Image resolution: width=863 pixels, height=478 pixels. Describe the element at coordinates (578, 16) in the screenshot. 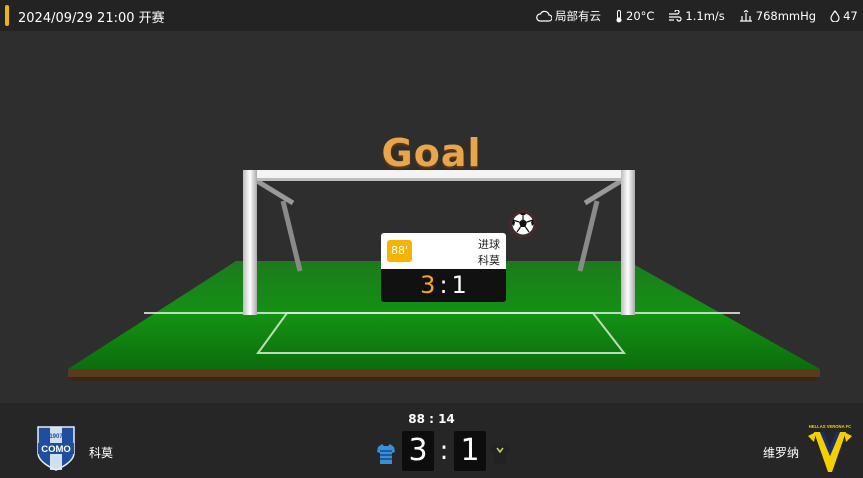

I see `weather-condition-label: 局部有云` at that location.